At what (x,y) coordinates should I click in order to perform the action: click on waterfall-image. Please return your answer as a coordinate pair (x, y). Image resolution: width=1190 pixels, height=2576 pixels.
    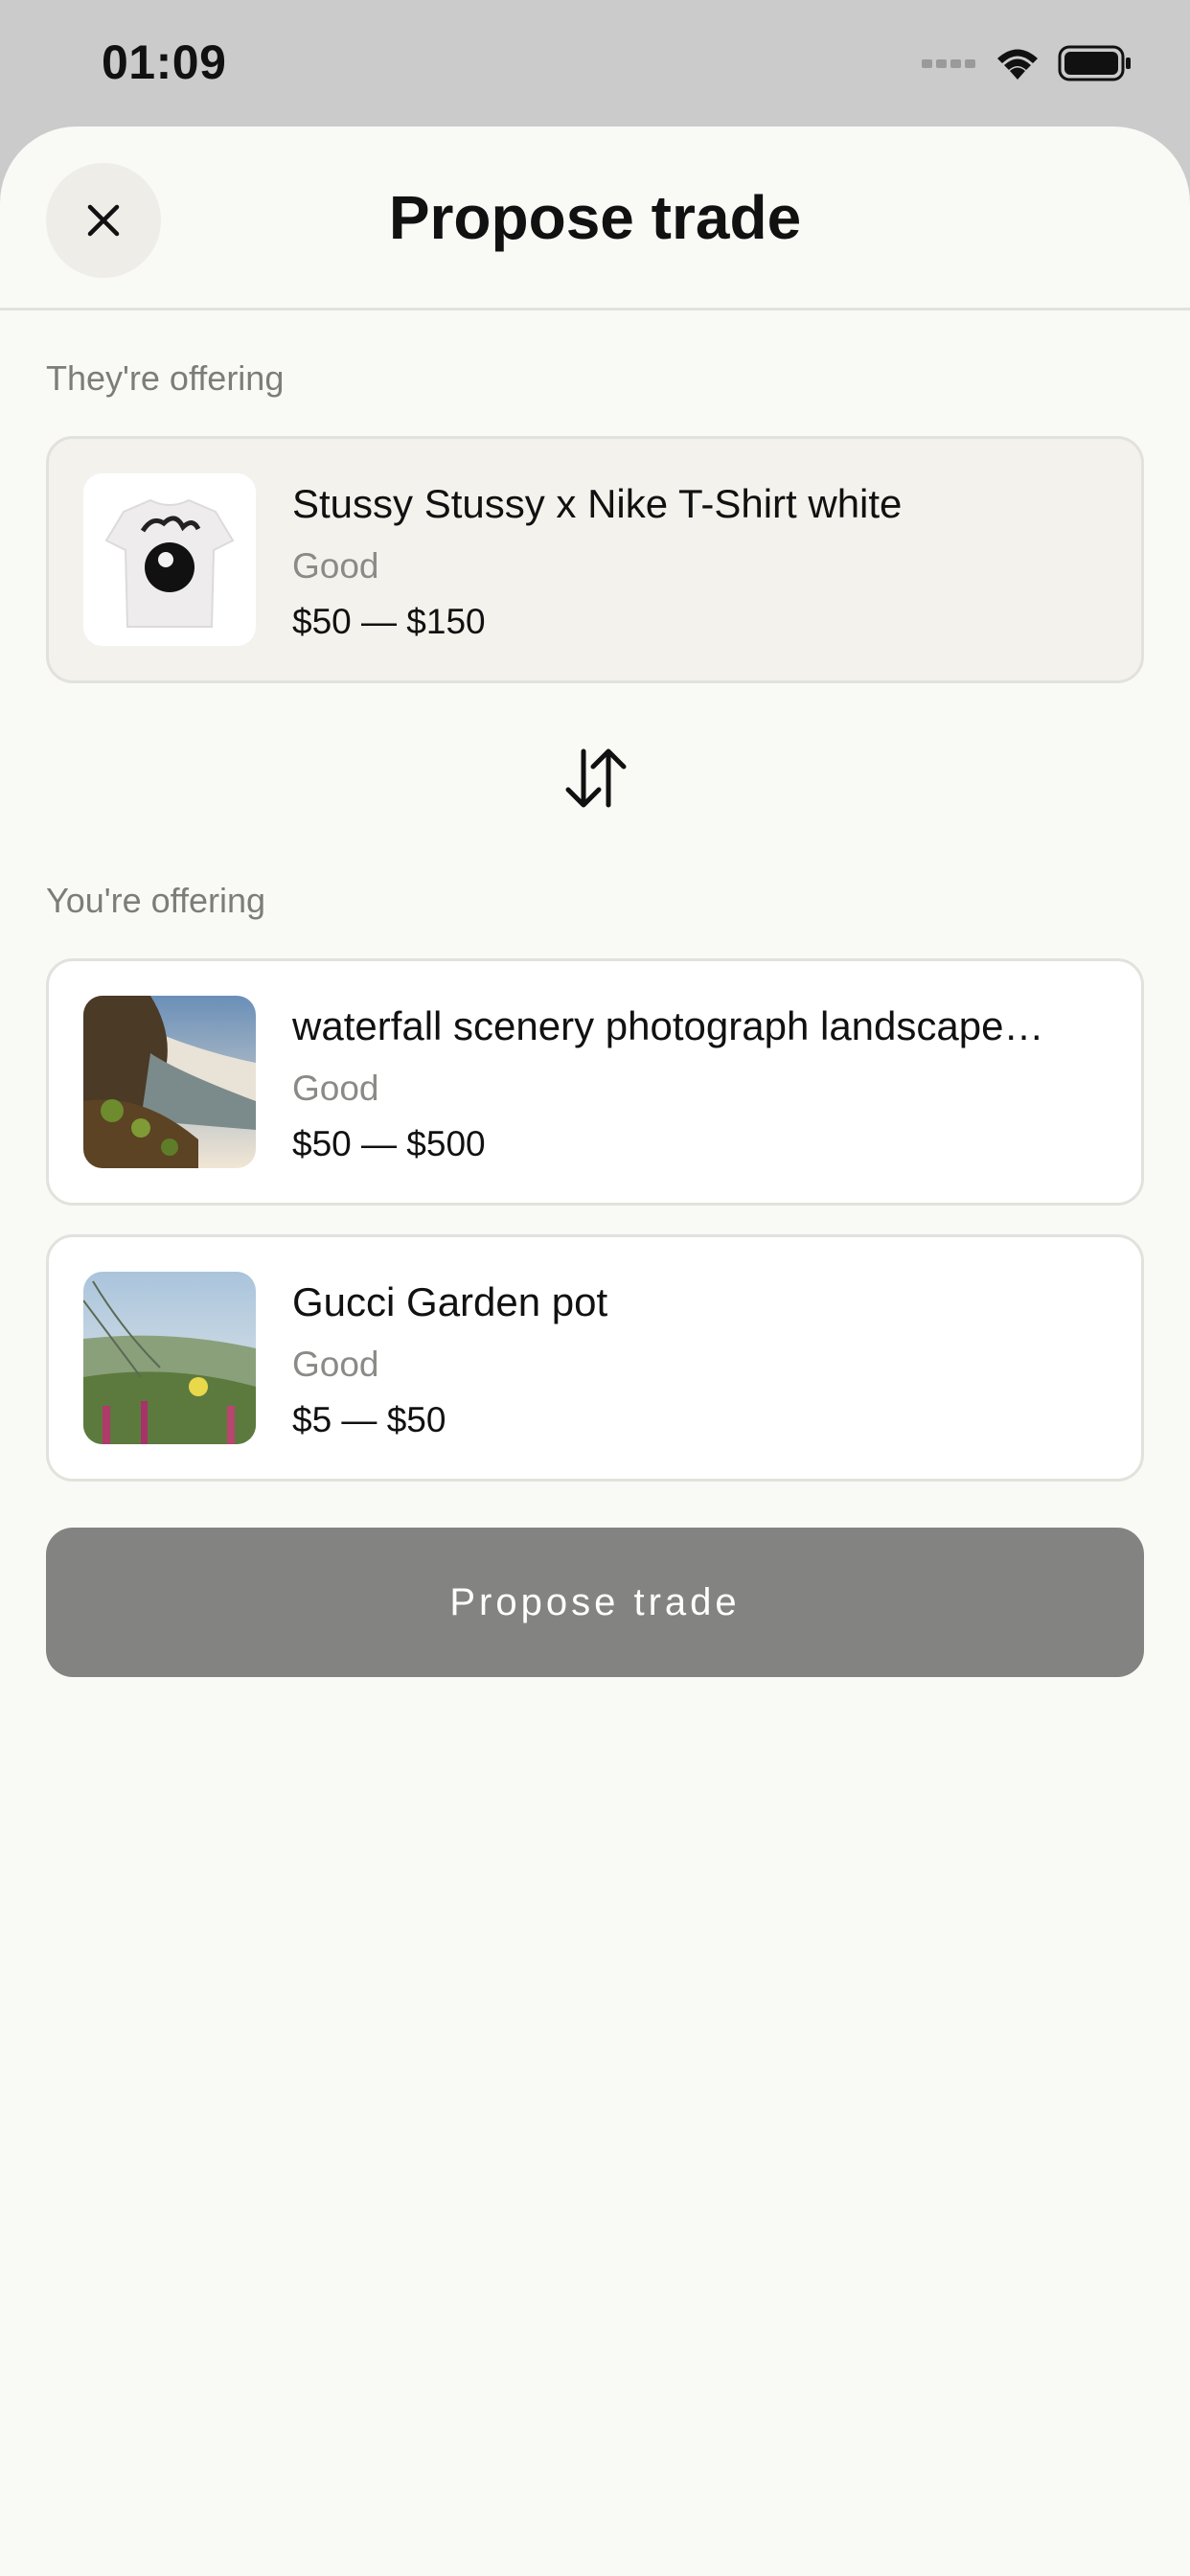
    Looking at the image, I should click on (170, 1082).